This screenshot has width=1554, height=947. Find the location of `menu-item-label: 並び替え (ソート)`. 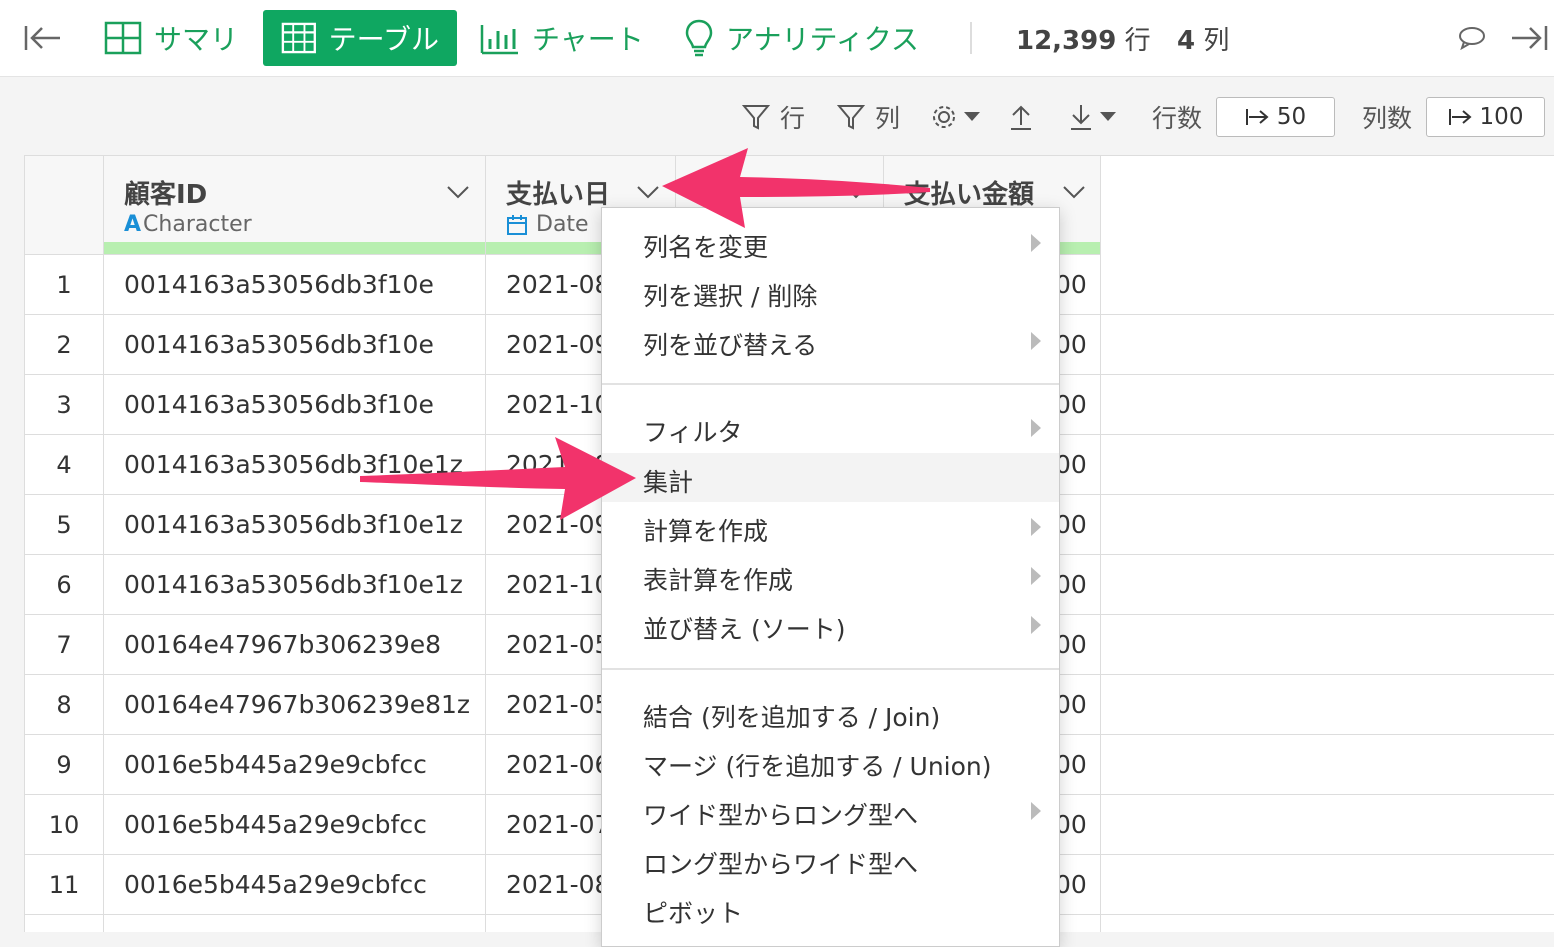

menu-item-label: 並び替え (ソート) is located at coordinates (744, 629).